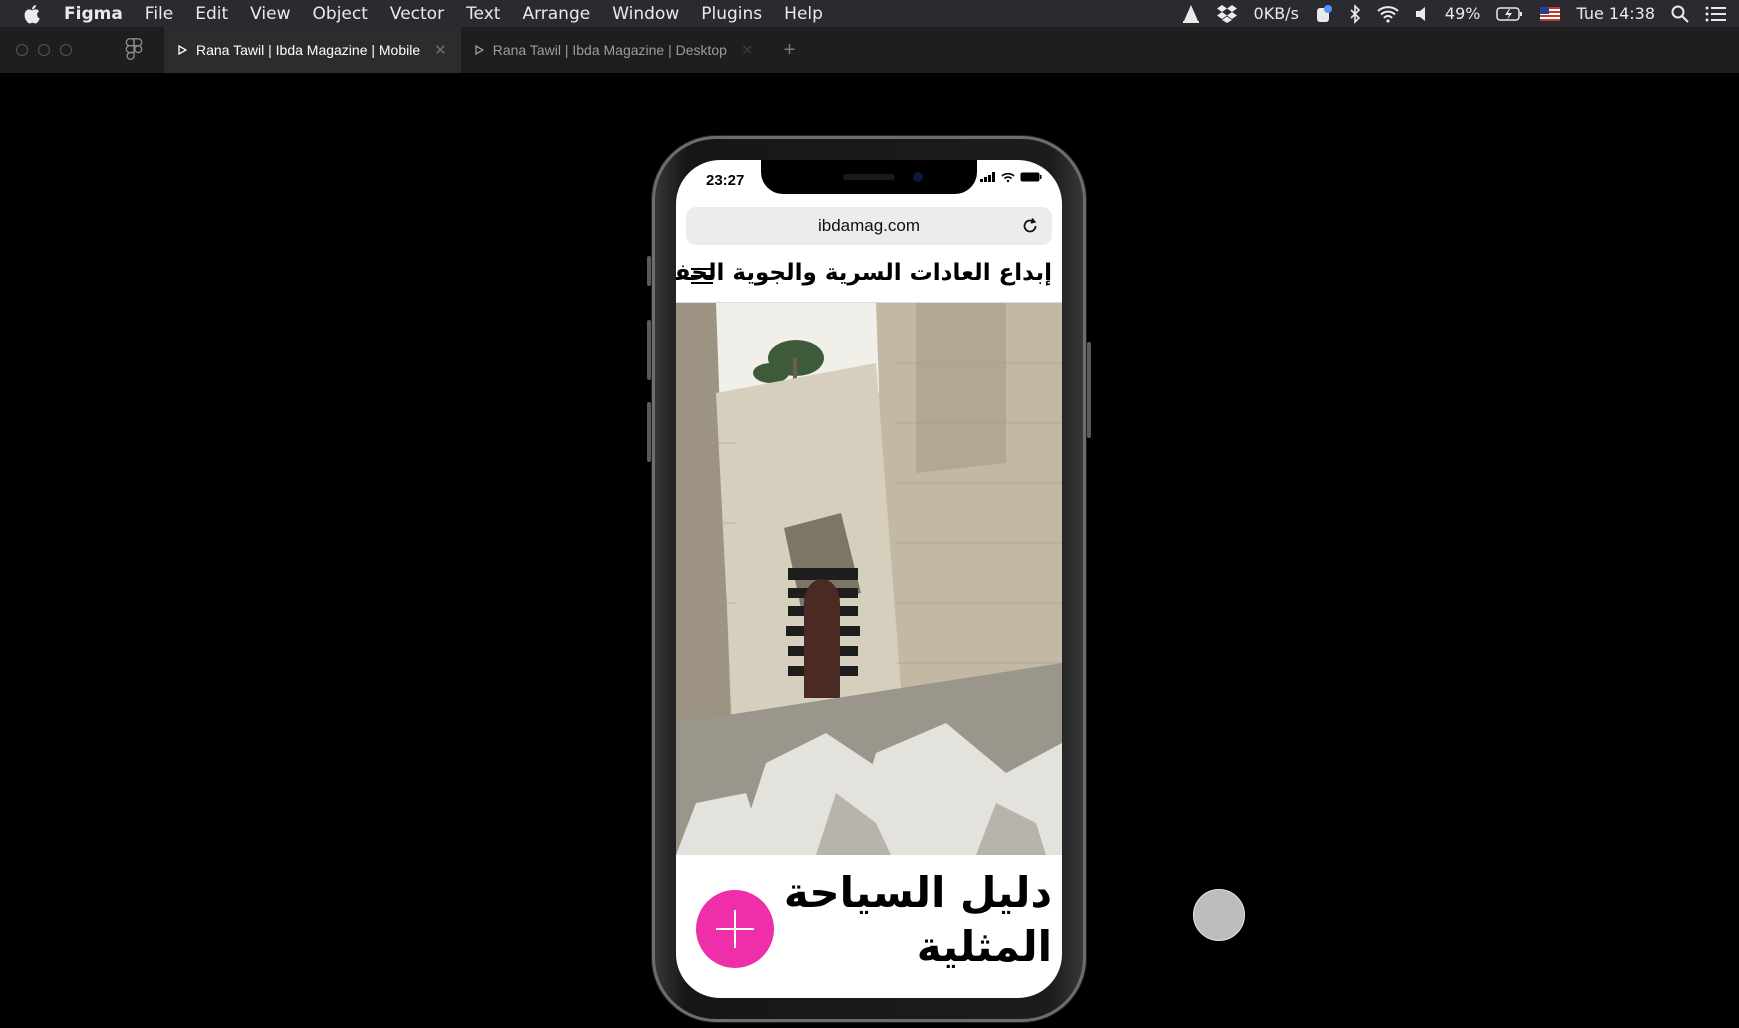 This screenshot has width=1739, height=1028. What do you see at coordinates (1089, 390) in the screenshot?
I see `side-button` at bounding box center [1089, 390].